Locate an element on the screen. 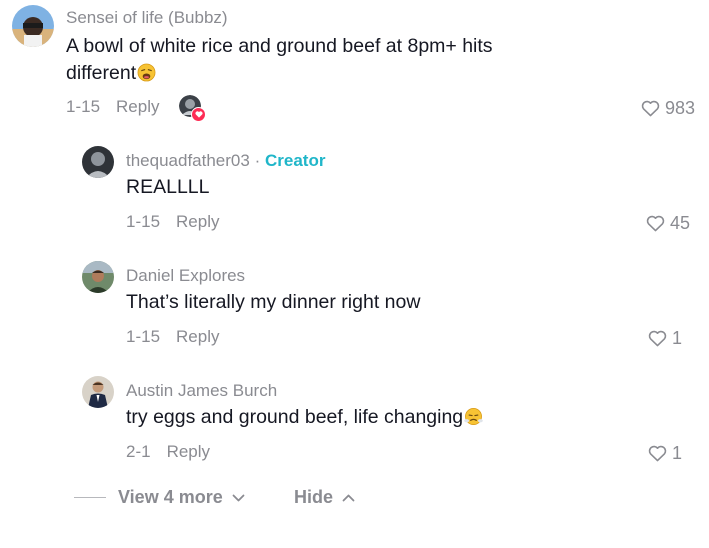 This screenshot has height=548, width=709. creator-badge: Creator is located at coordinates (295, 160).